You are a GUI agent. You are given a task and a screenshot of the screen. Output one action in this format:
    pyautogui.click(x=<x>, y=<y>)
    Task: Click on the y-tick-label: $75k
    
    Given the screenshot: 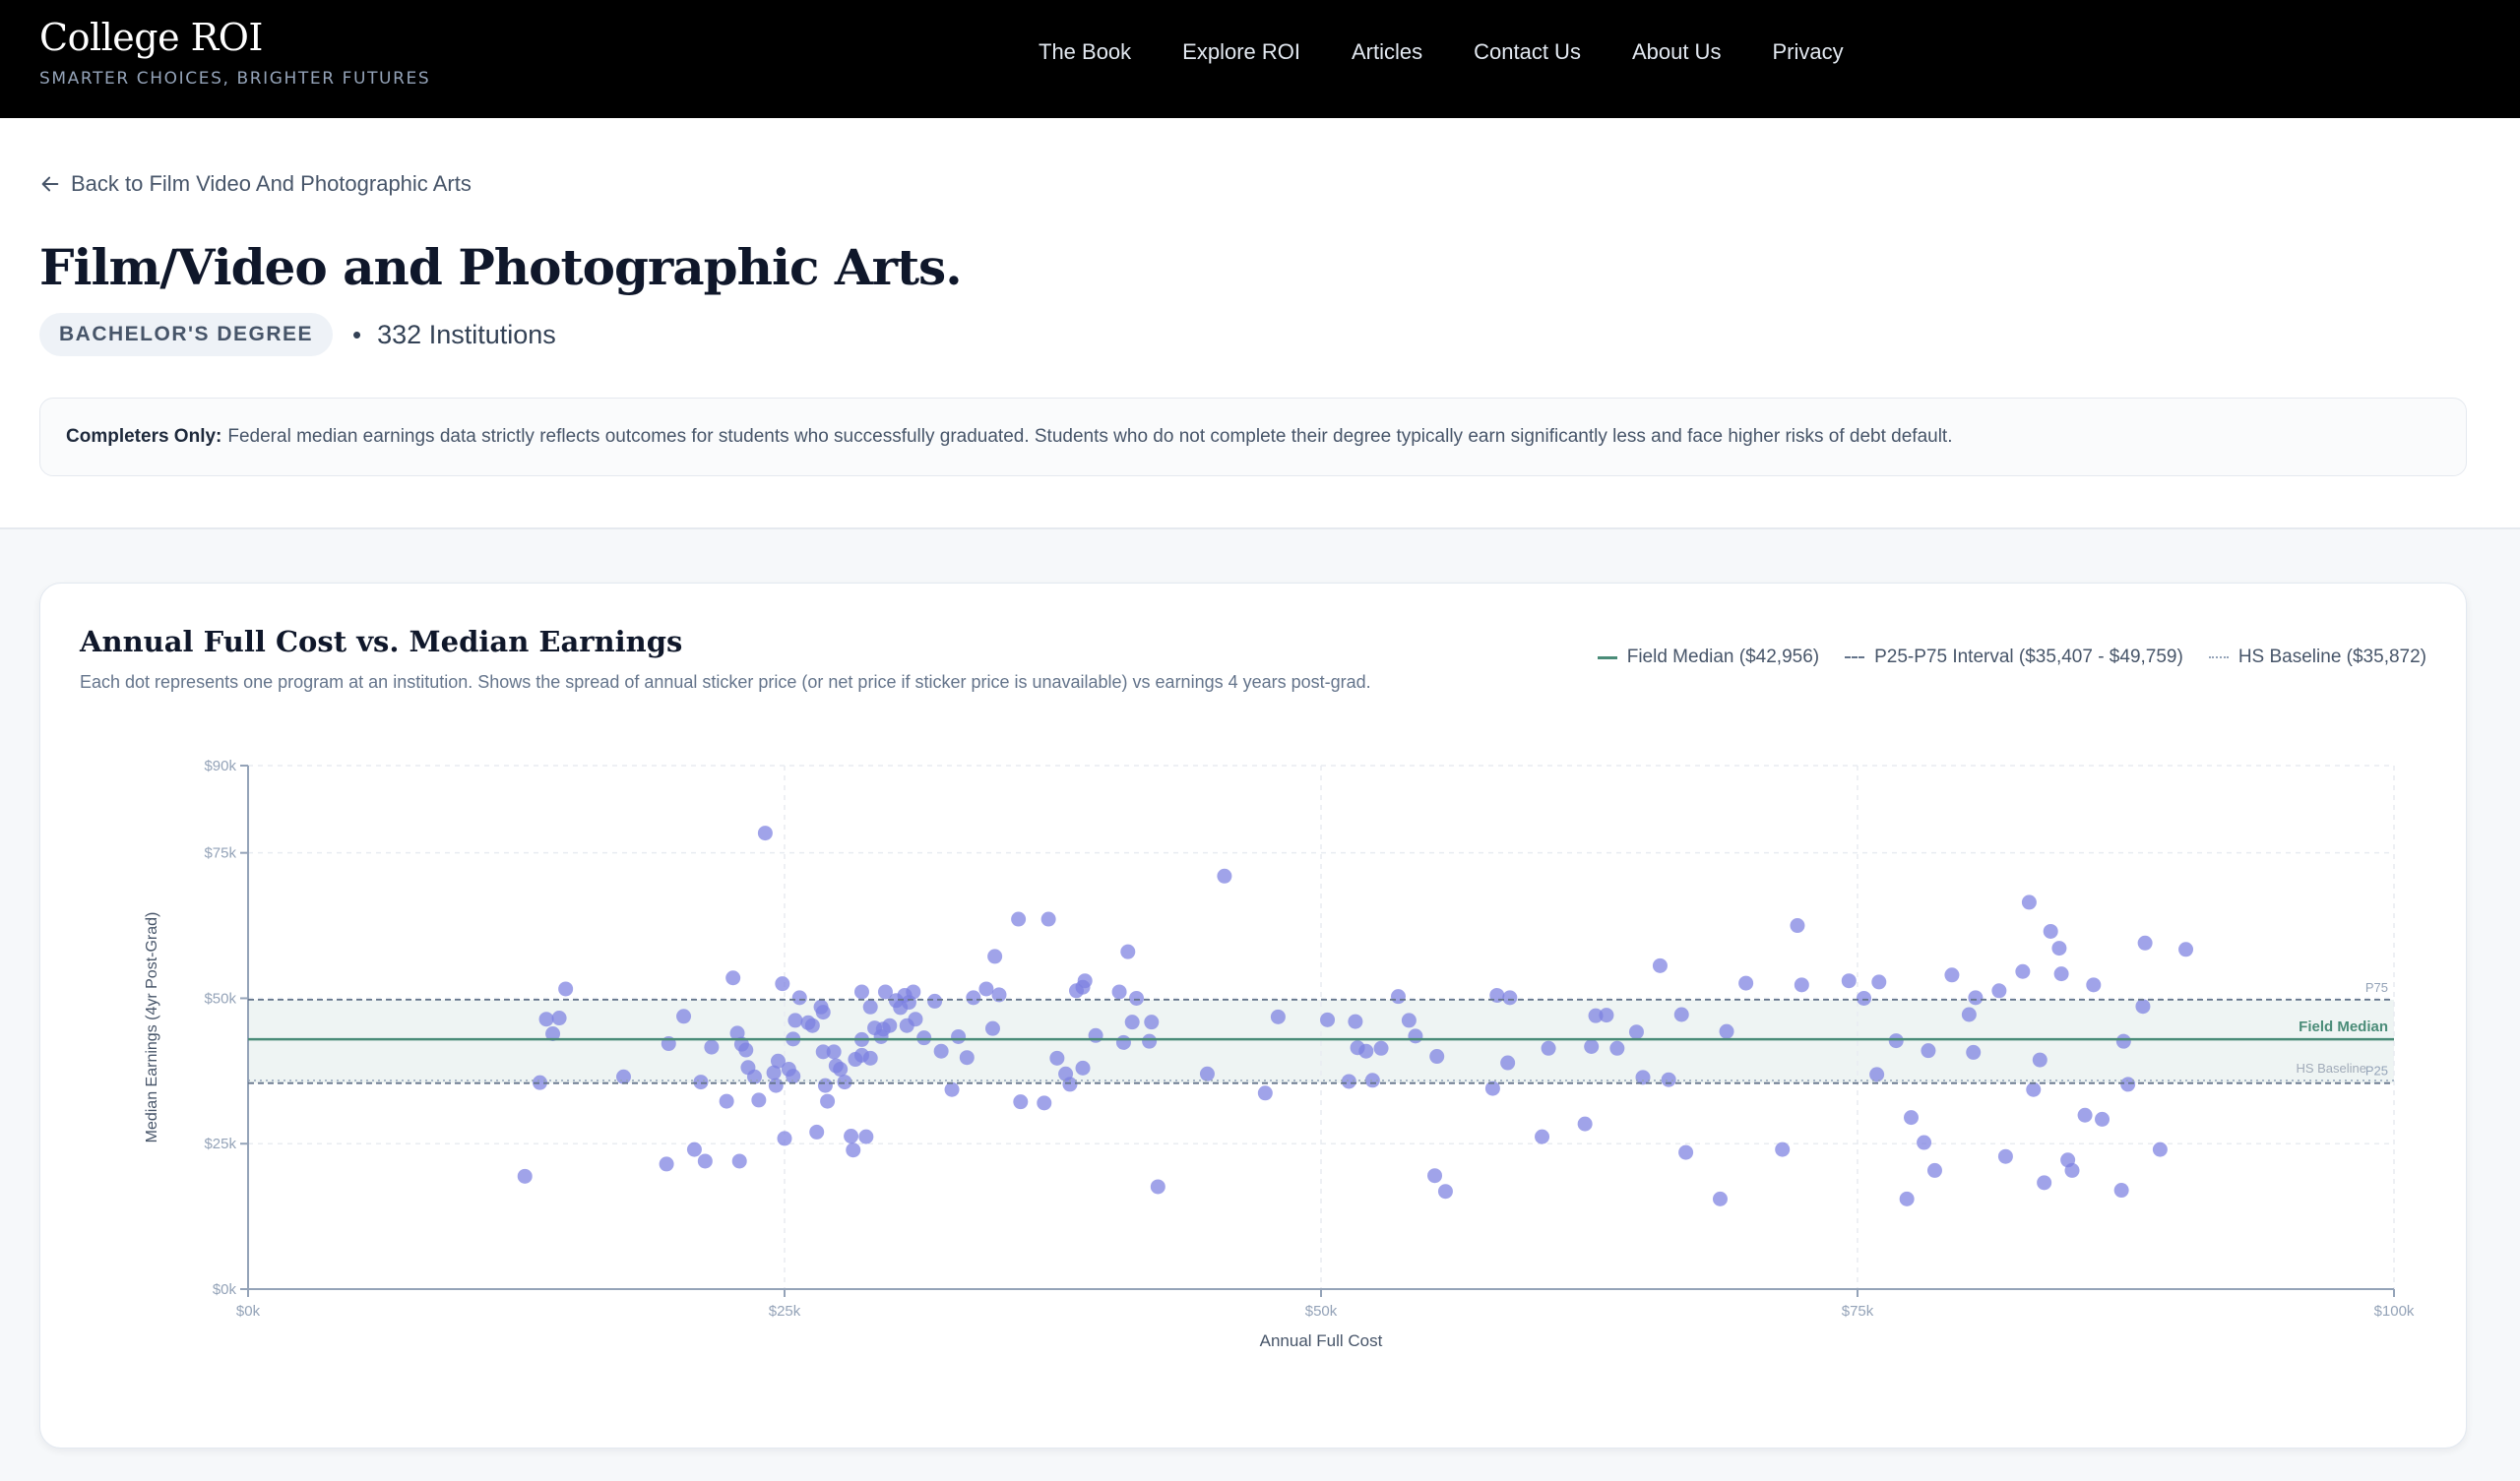 What is the action you would take?
    pyautogui.click(x=220, y=853)
    